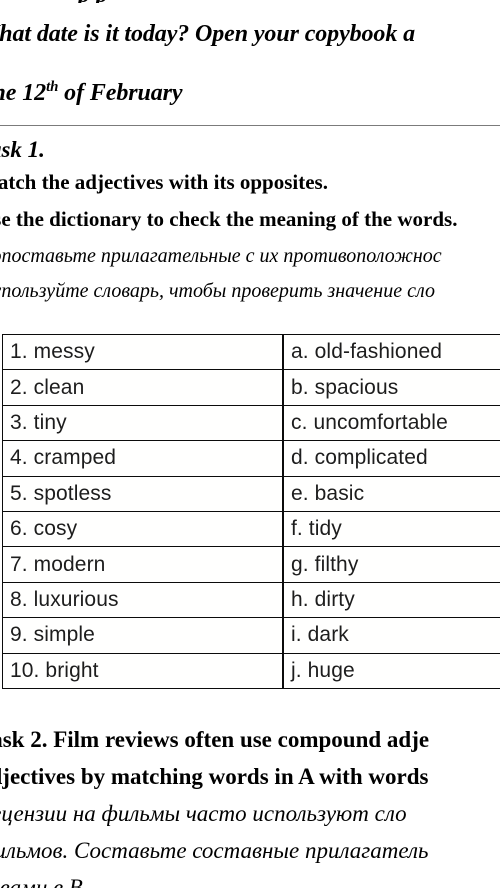  I want to click on table-cell-adjective: 4. cramped, so click(143, 458).